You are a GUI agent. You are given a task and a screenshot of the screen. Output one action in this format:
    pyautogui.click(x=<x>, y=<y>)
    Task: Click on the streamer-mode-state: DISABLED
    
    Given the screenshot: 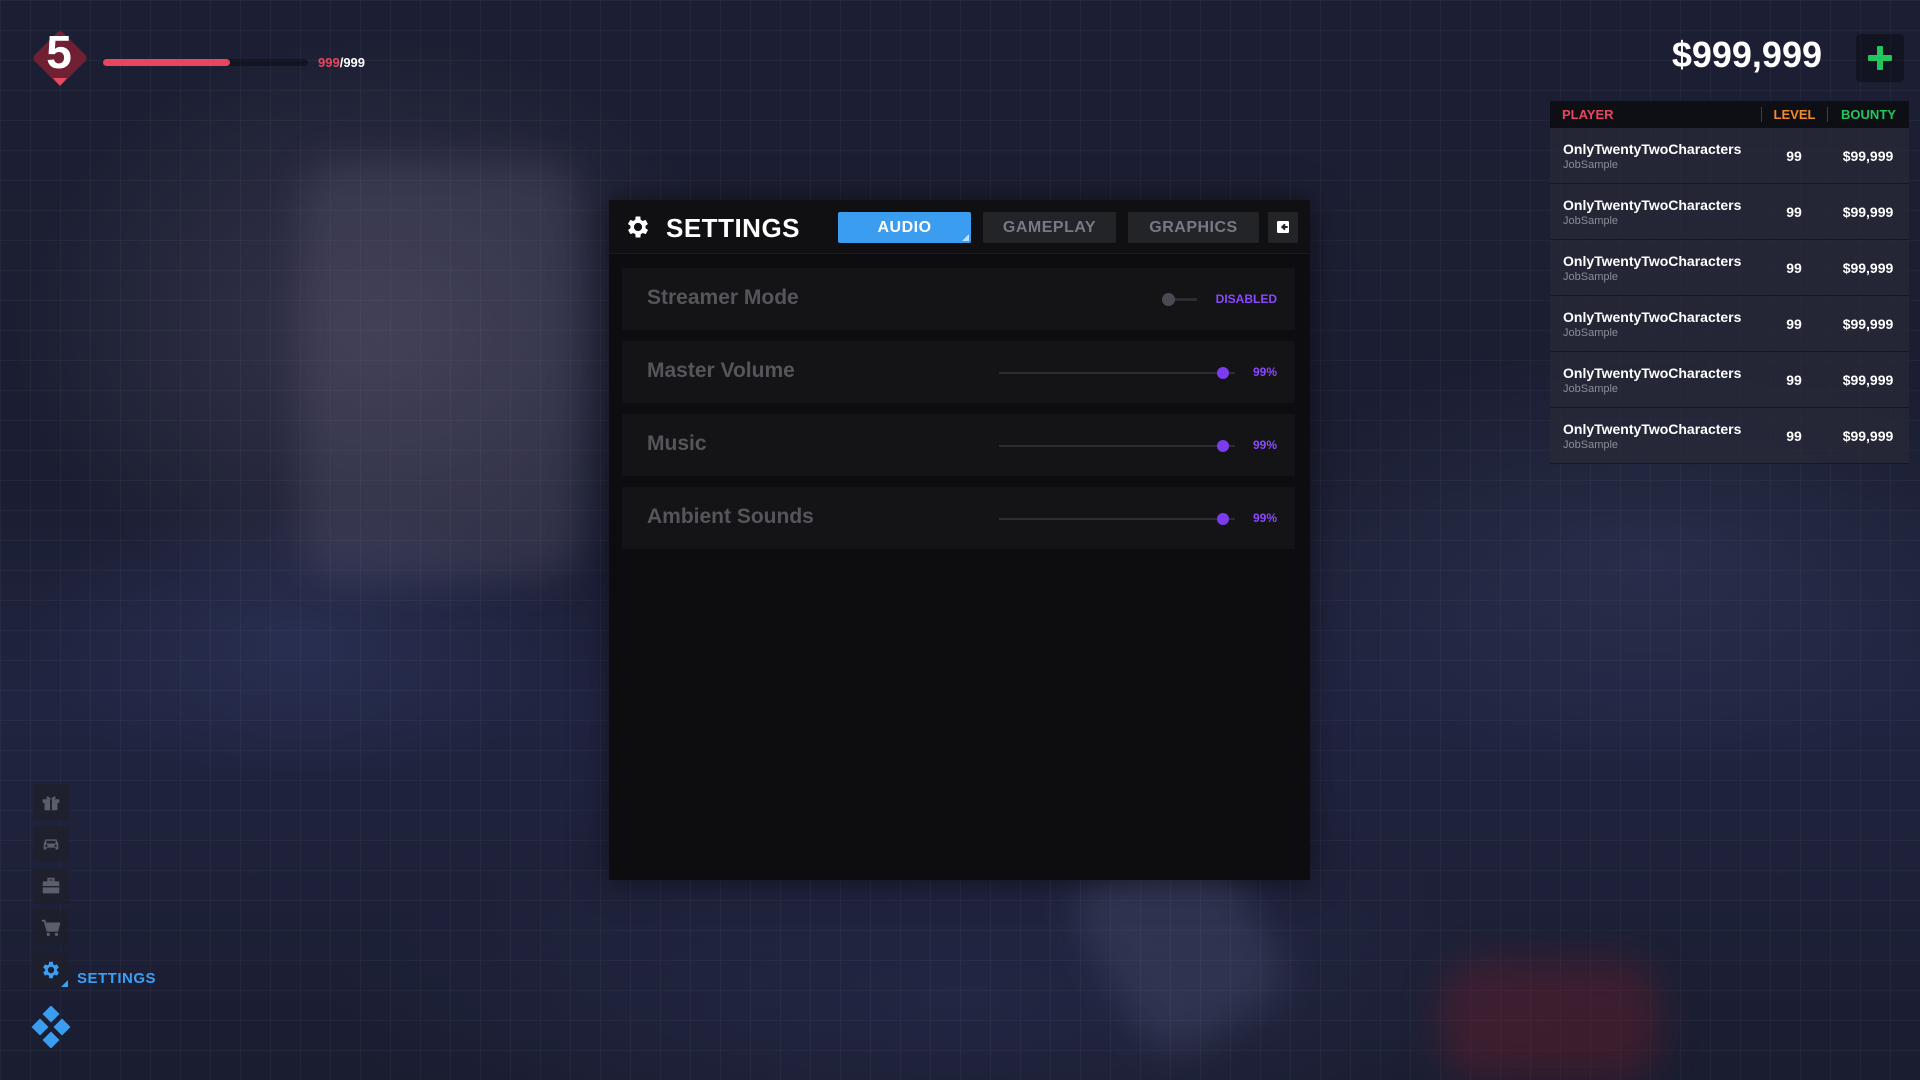 What is the action you would take?
    pyautogui.click(x=1246, y=299)
    